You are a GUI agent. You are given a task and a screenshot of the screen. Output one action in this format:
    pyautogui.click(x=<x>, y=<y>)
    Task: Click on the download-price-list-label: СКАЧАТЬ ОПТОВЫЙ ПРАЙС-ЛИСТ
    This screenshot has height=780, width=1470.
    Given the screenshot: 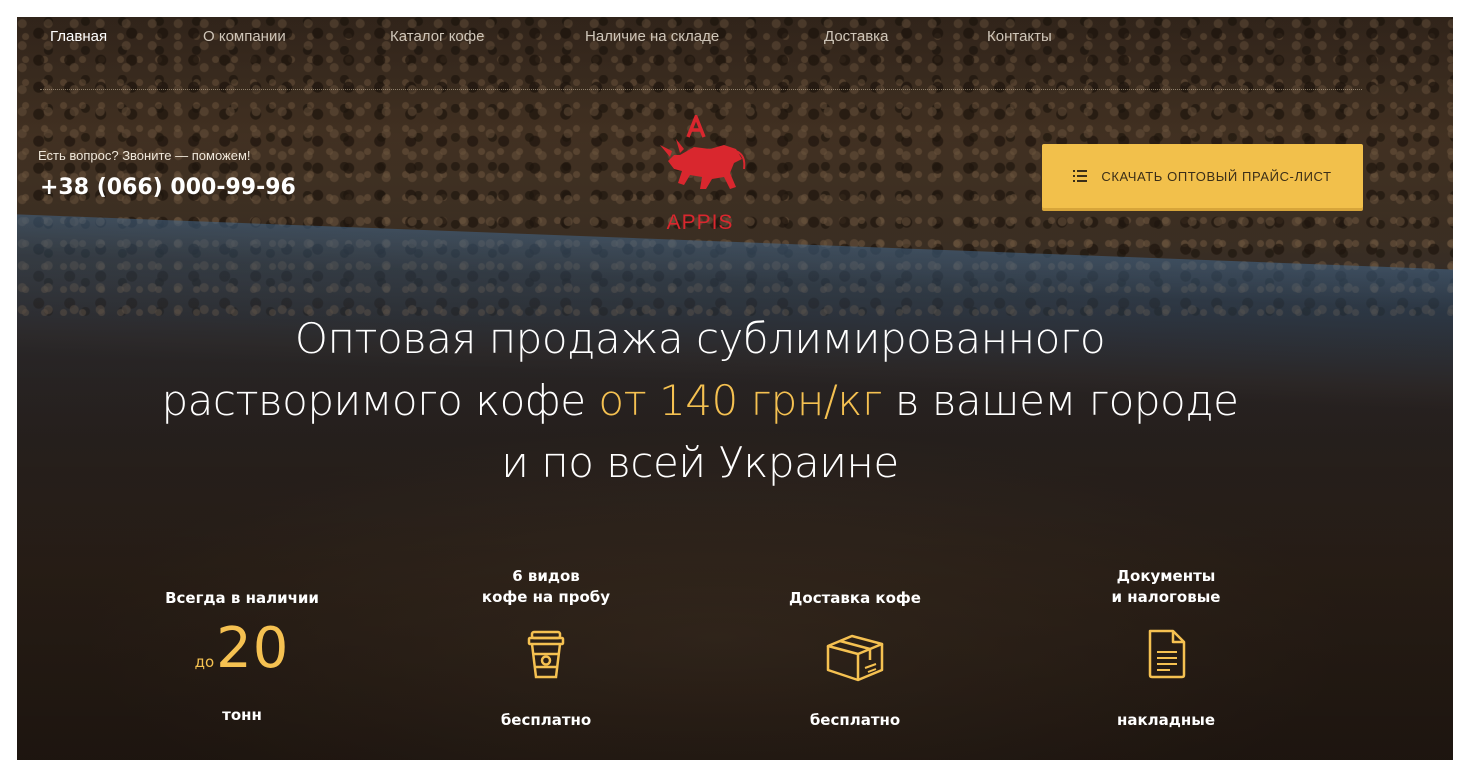 What is the action you would take?
    pyautogui.click(x=1216, y=176)
    